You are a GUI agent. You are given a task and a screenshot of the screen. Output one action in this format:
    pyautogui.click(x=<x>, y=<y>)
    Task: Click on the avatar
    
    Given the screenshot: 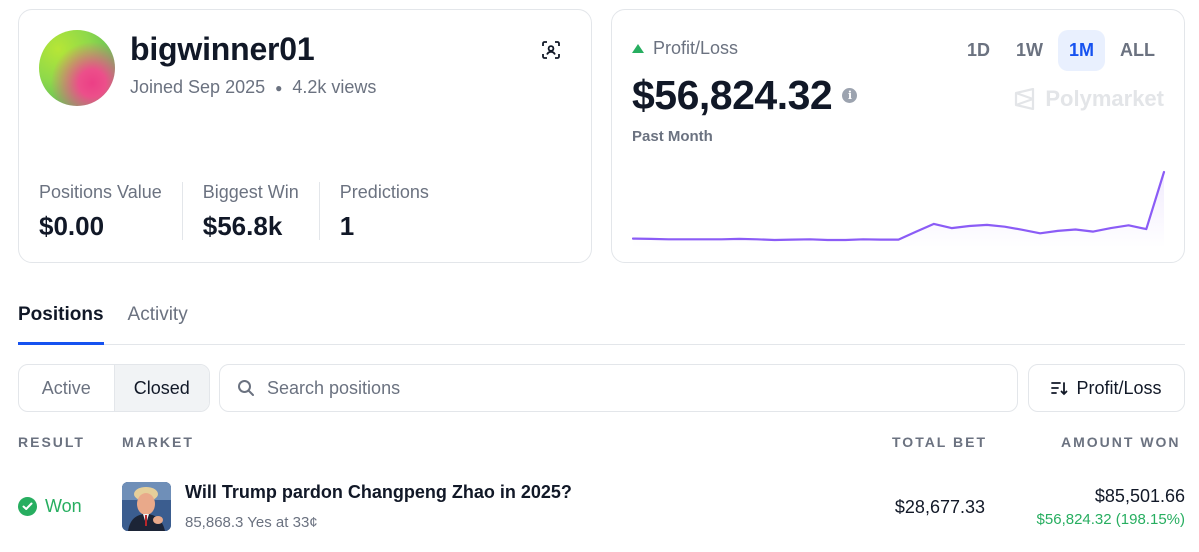 What is the action you would take?
    pyautogui.click(x=77, y=68)
    